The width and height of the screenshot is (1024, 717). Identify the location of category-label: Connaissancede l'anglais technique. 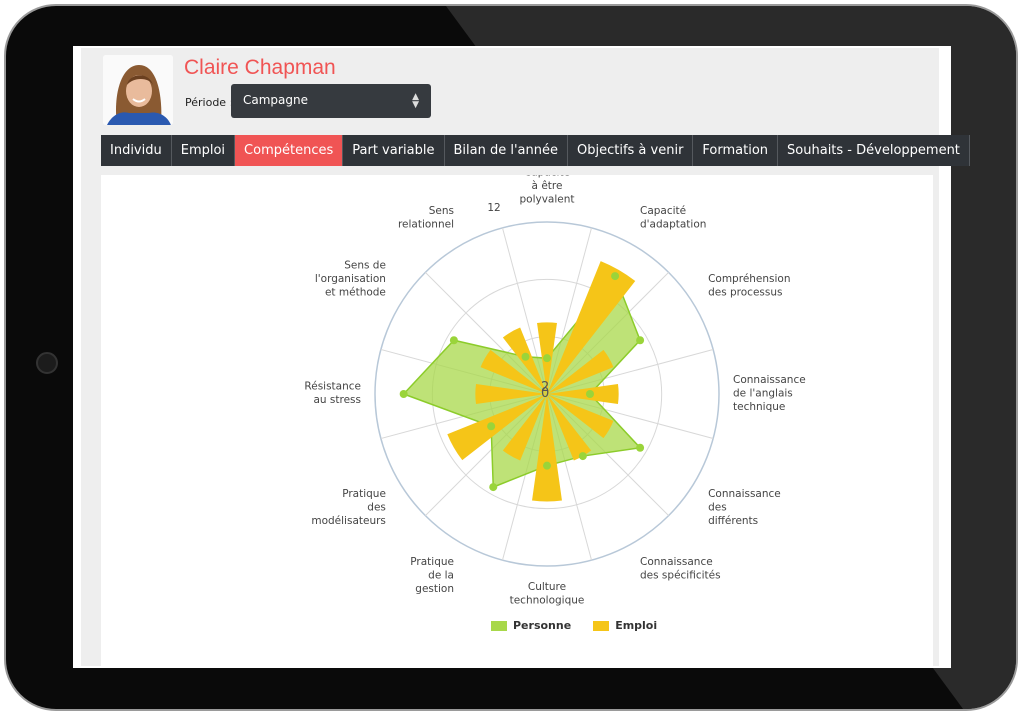
(769, 393).